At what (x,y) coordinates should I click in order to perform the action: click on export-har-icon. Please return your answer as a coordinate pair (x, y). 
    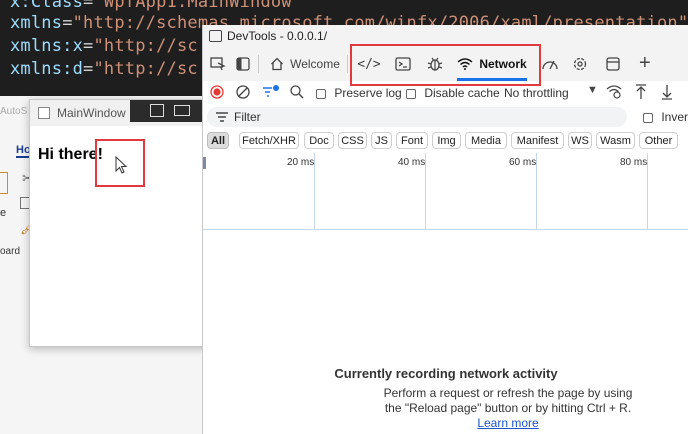
    Looking at the image, I should click on (667, 92).